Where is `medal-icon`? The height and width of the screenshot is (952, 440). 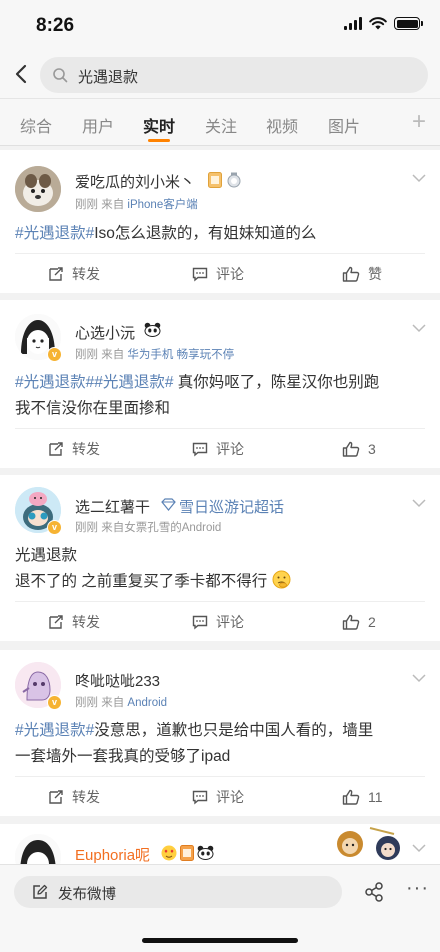
medal-icon is located at coordinates (234, 180).